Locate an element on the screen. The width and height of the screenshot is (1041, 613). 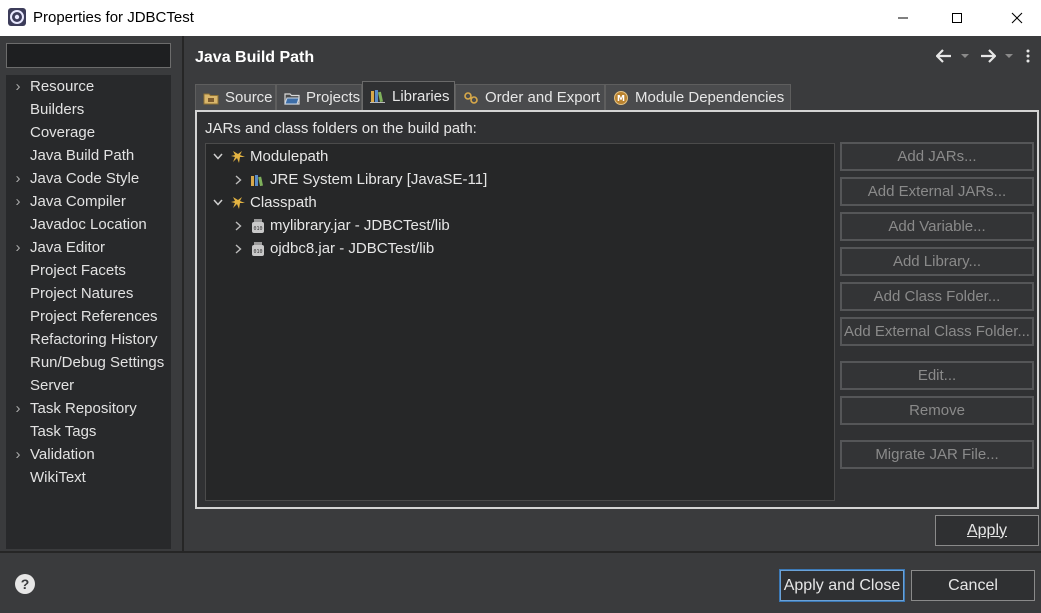
tab-libraries: Libraries is located at coordinates (408, 95).